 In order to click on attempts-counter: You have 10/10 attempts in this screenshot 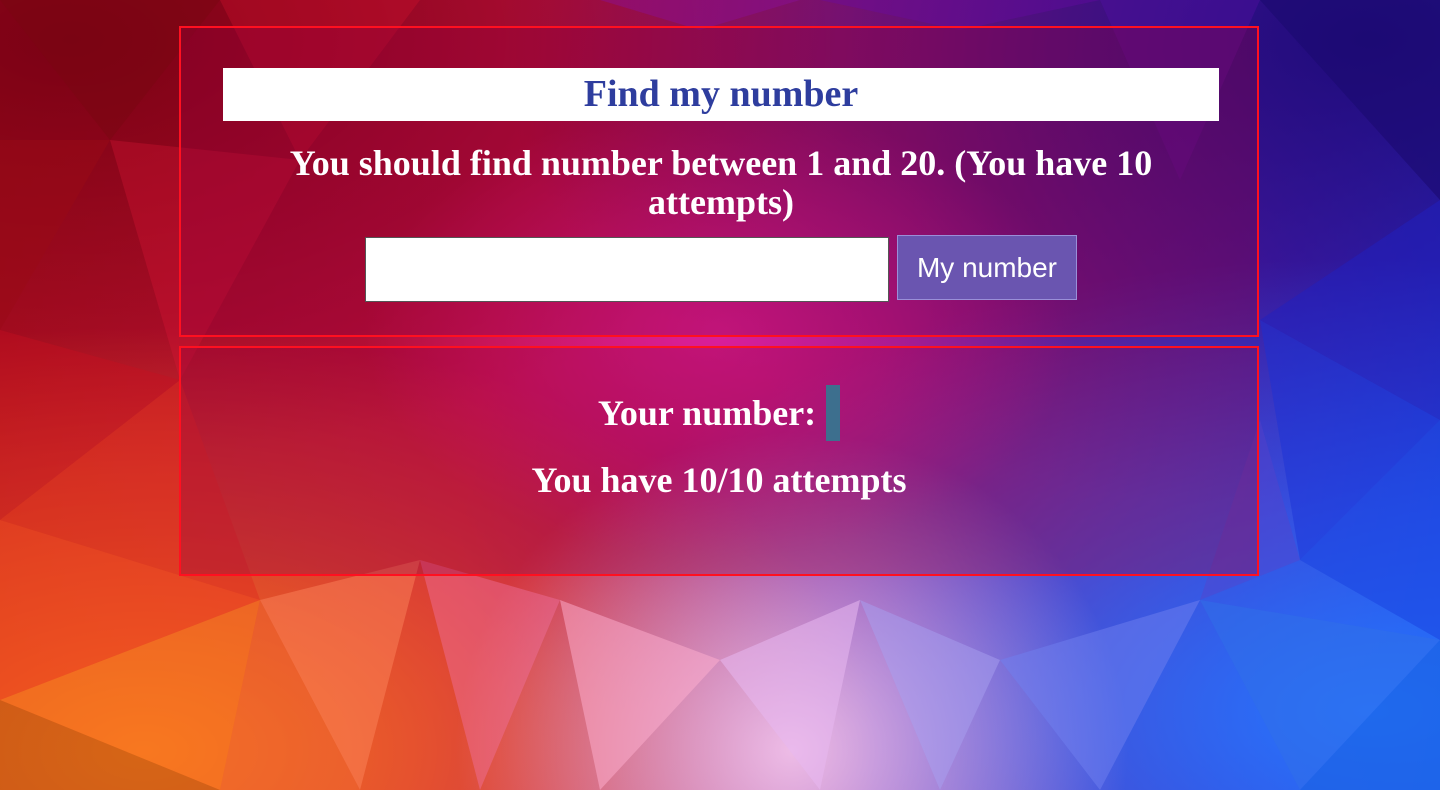, I will do `click(719, 480)`.